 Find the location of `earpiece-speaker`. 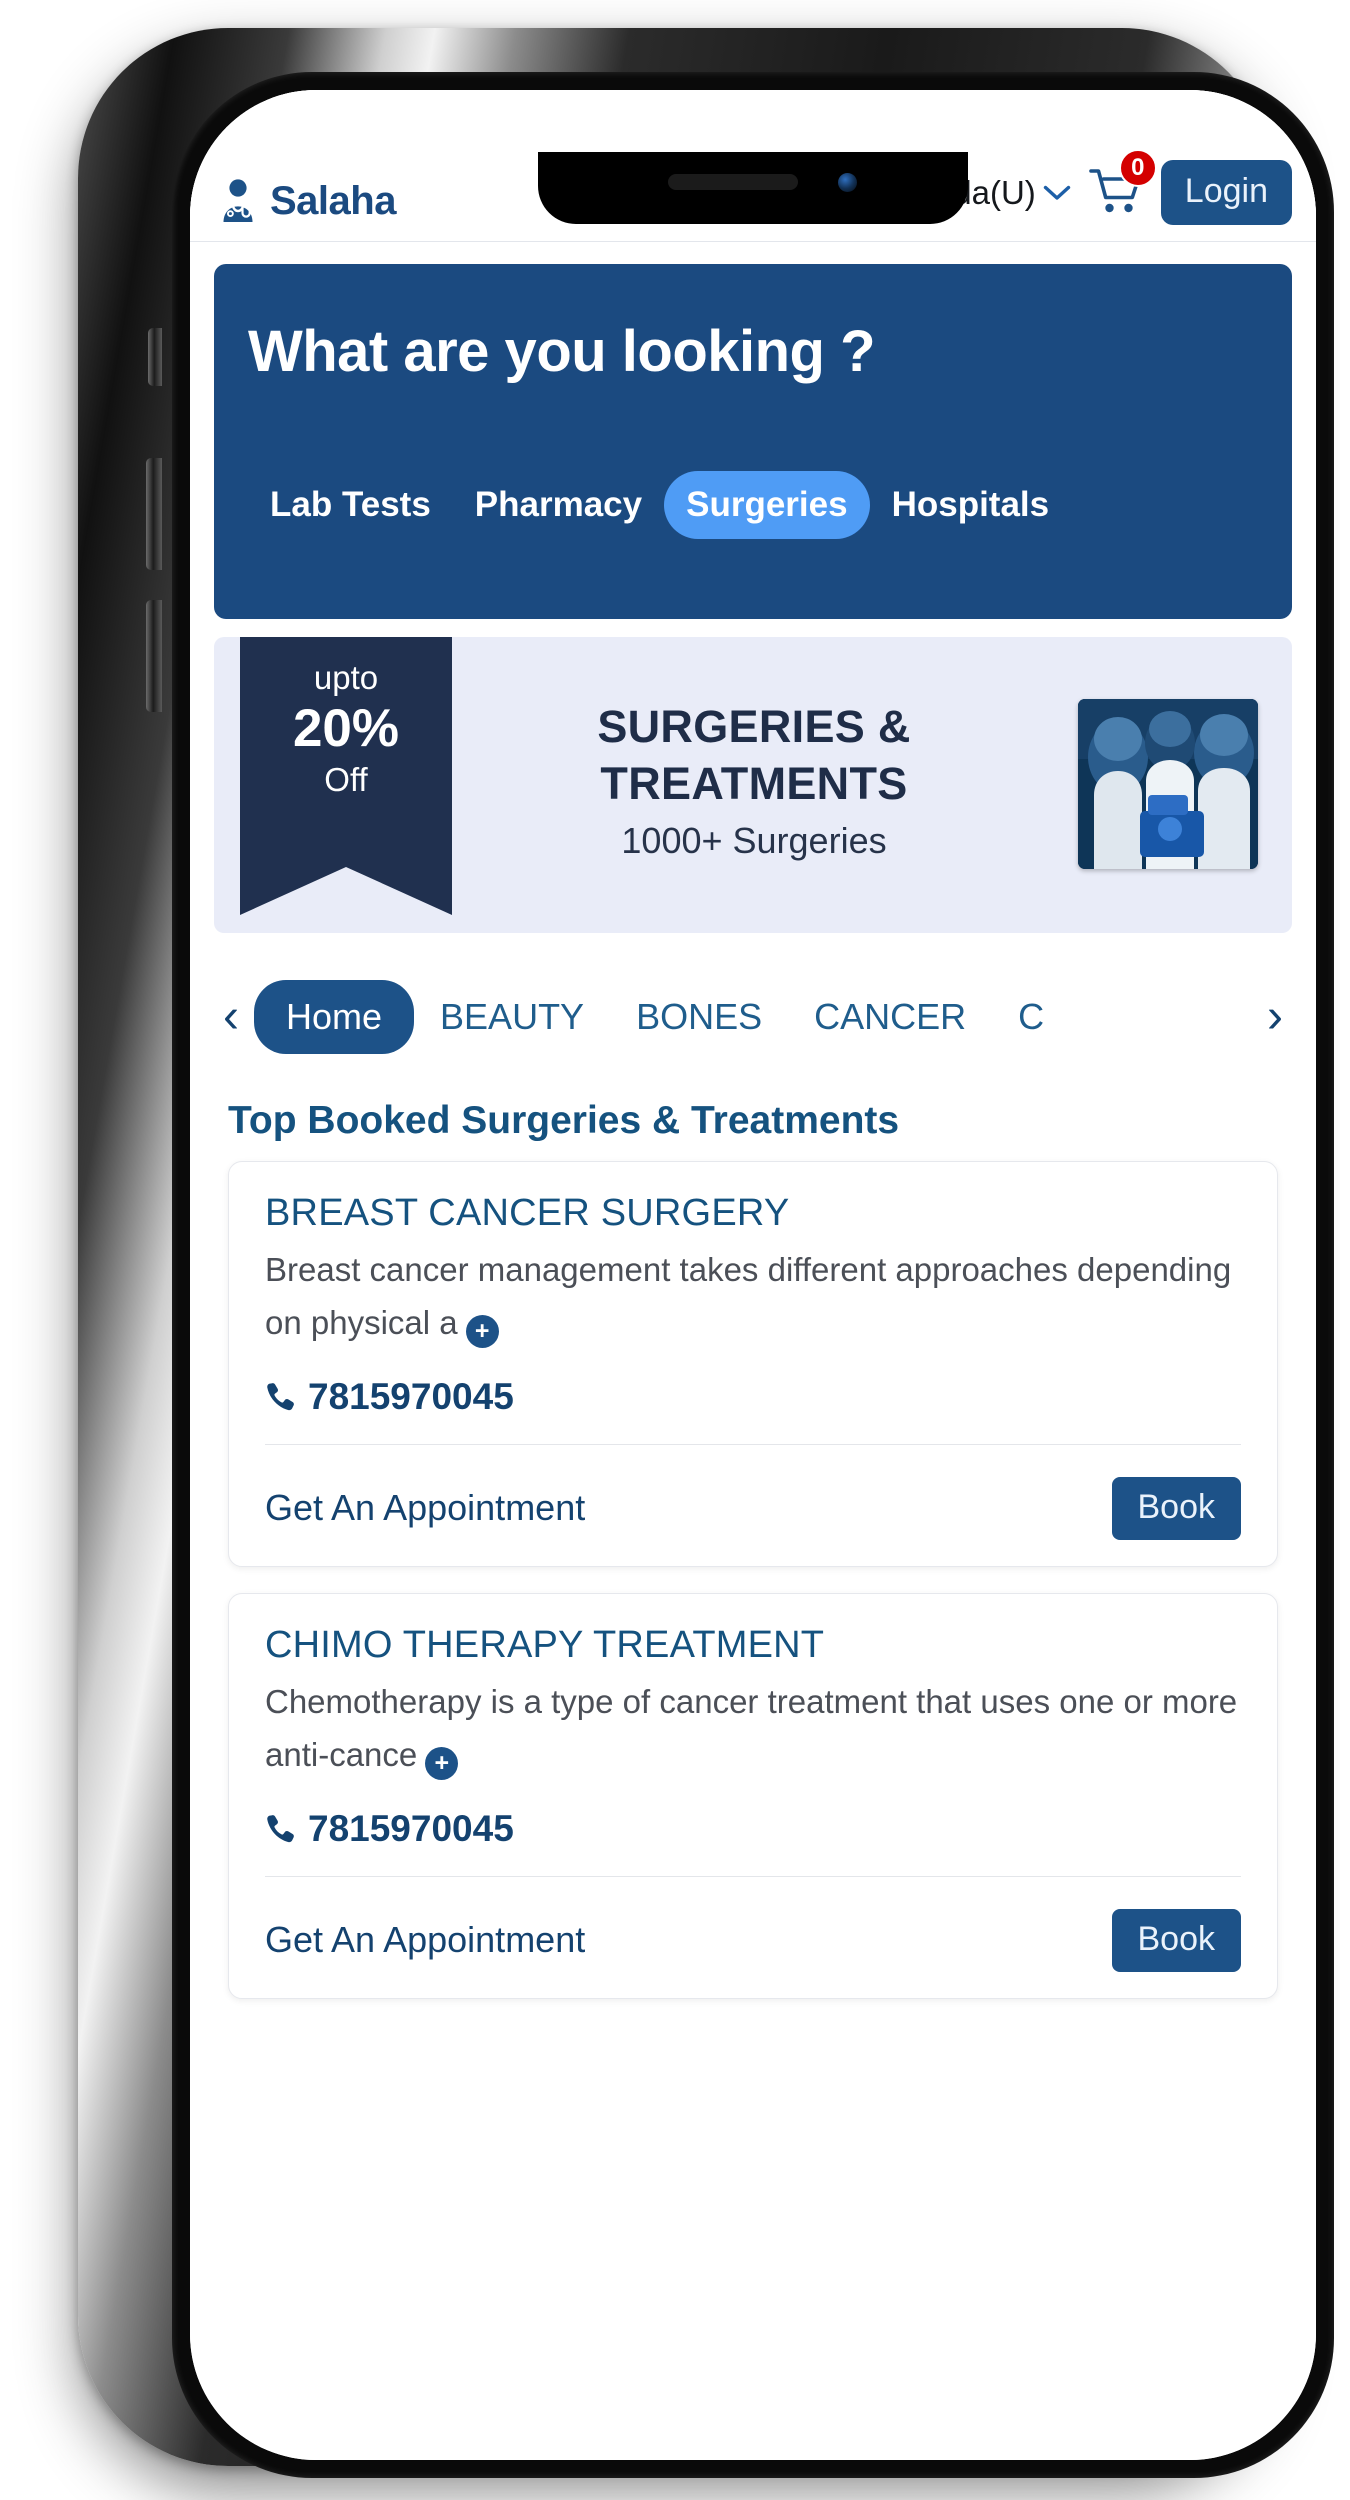

earpiece-speaker is located at coordinates (733, 182).